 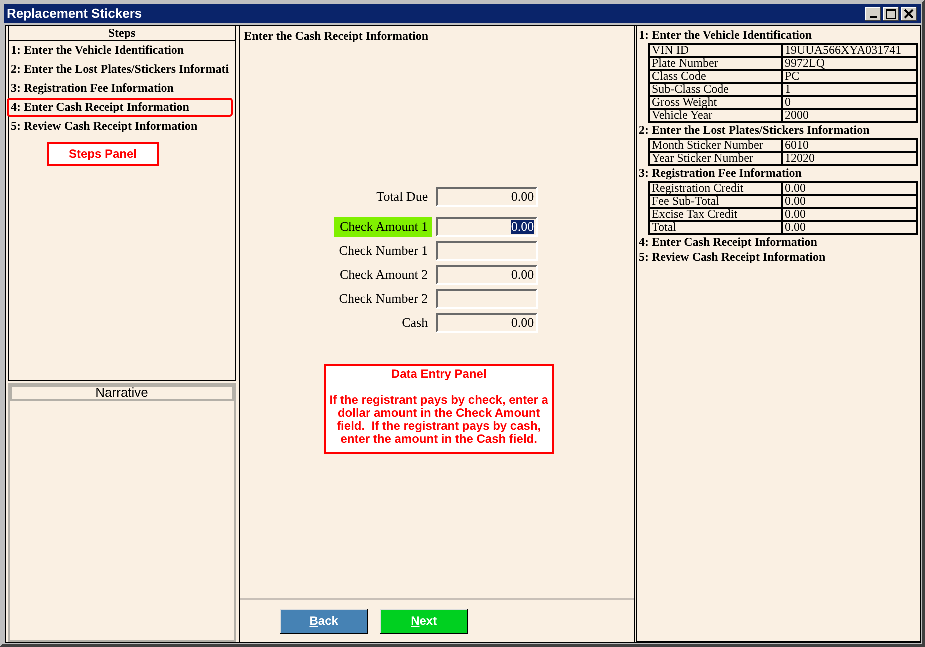 I want to click on back-button: Back, so click(x=324, y=621).